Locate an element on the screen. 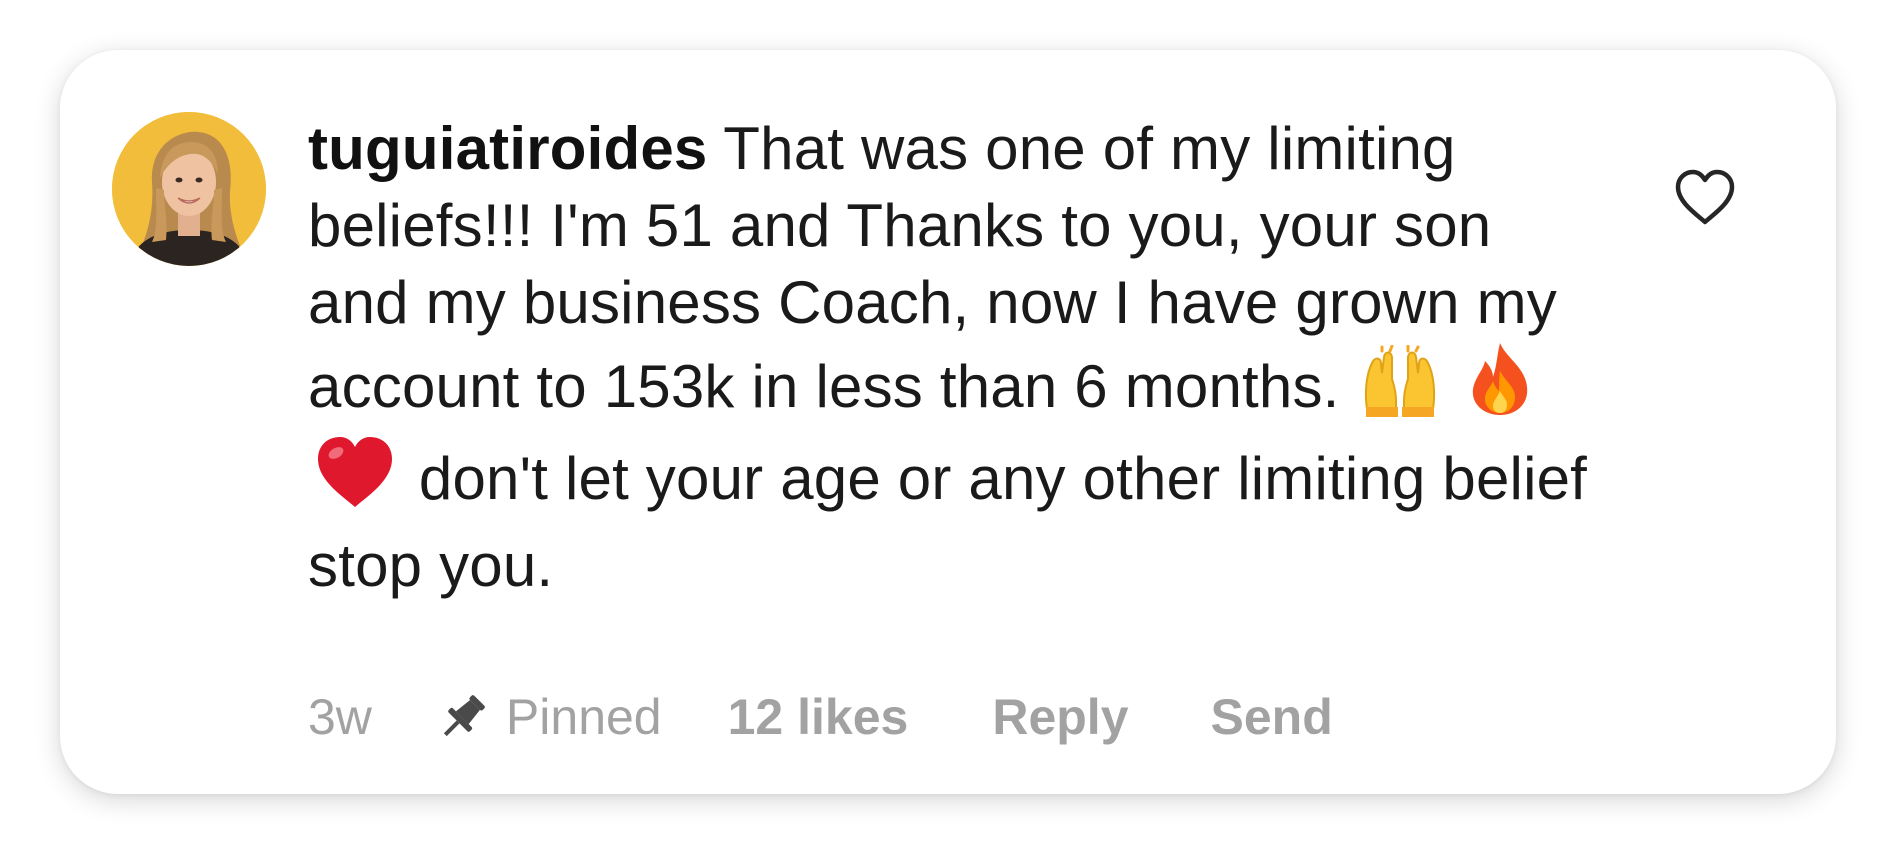 The width and height of the screenshot is (1898, 864). comment-meta-row: 3w Pinned 12 likes Reply Send is located at coordinates (820, 717).